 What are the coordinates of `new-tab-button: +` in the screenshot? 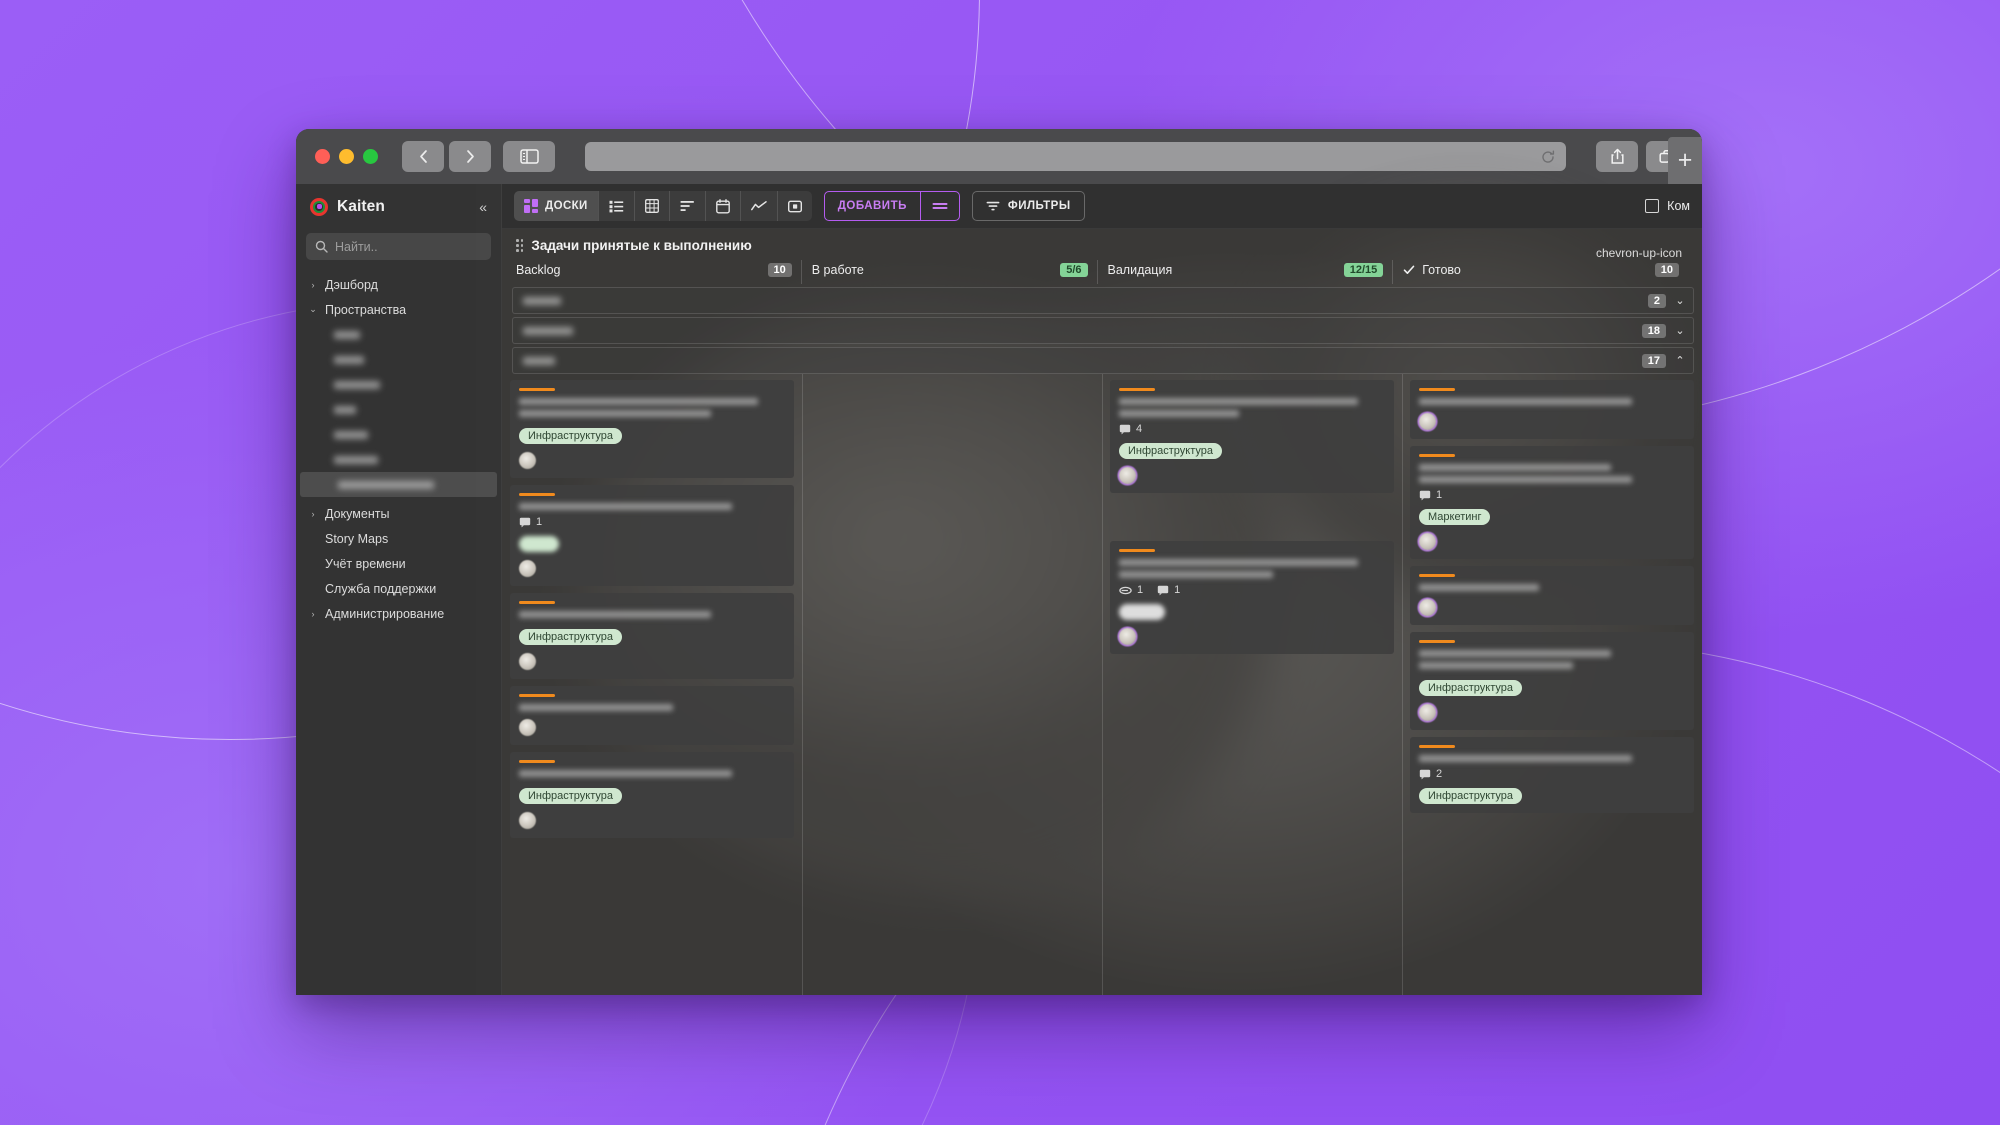 It's located at (1685, 160).